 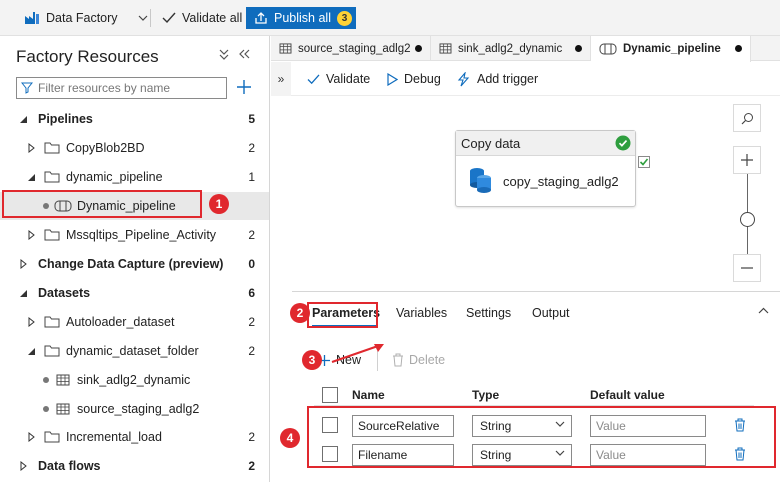 What do you see at coordinates (486, 395) in the screenshot?
I see `column-header-type: Type` at bounding box center [486, 395].